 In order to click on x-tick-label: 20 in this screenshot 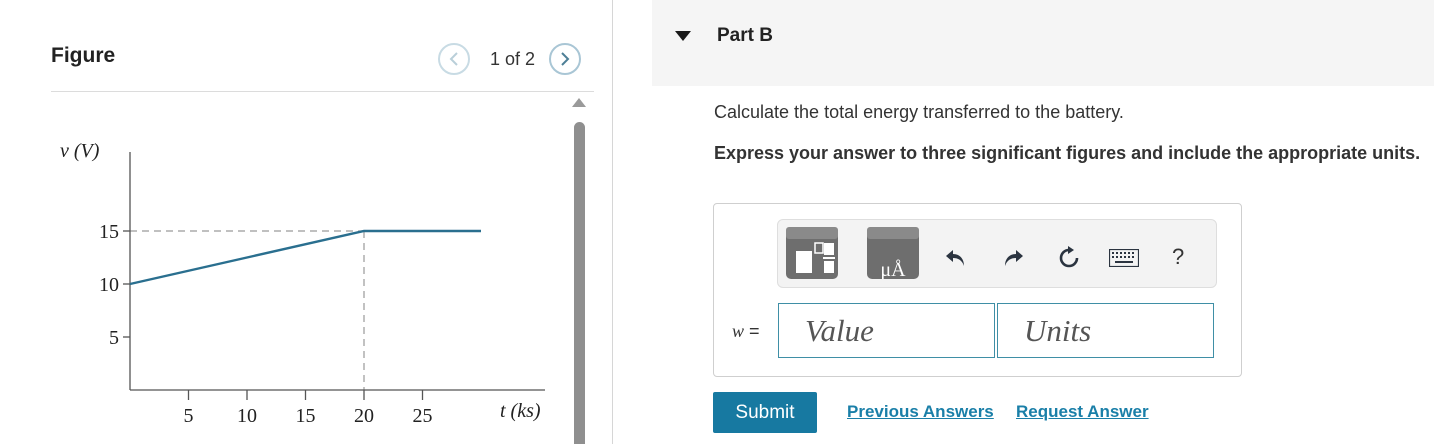, I will do `click(364, 416)`.